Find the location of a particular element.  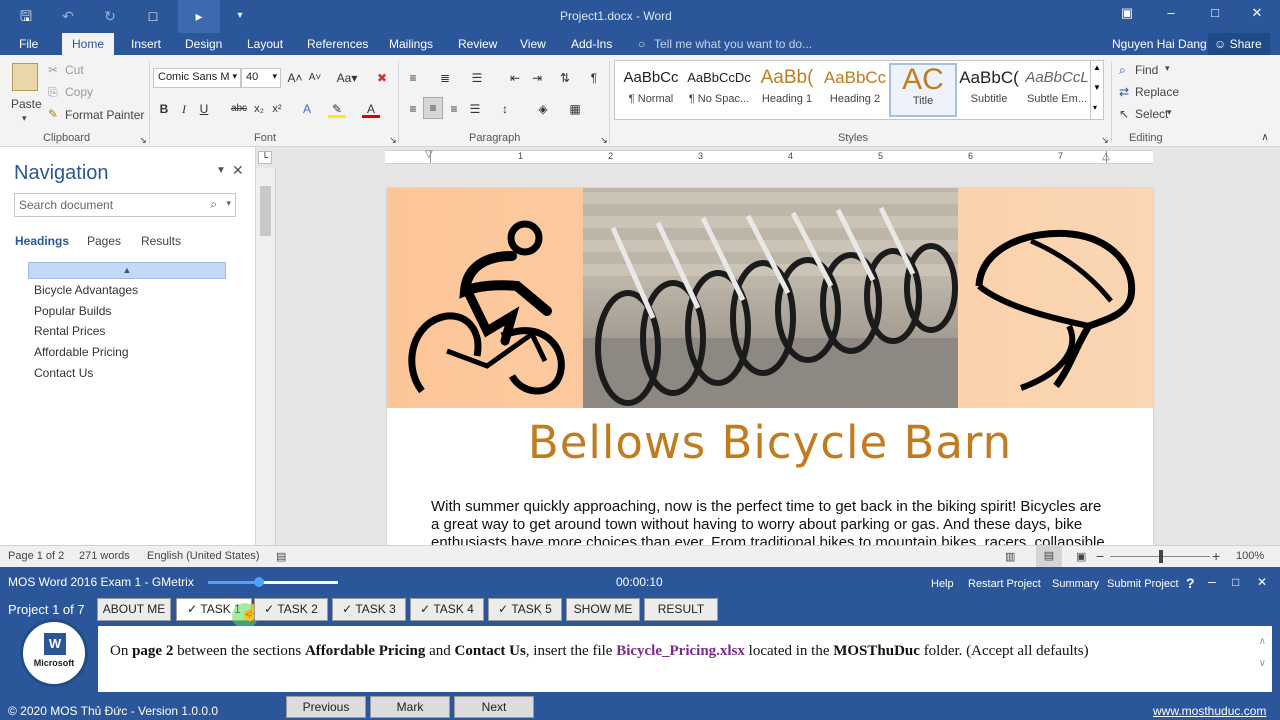

close-icon: ✕ is located at coordinates (1262, 582).